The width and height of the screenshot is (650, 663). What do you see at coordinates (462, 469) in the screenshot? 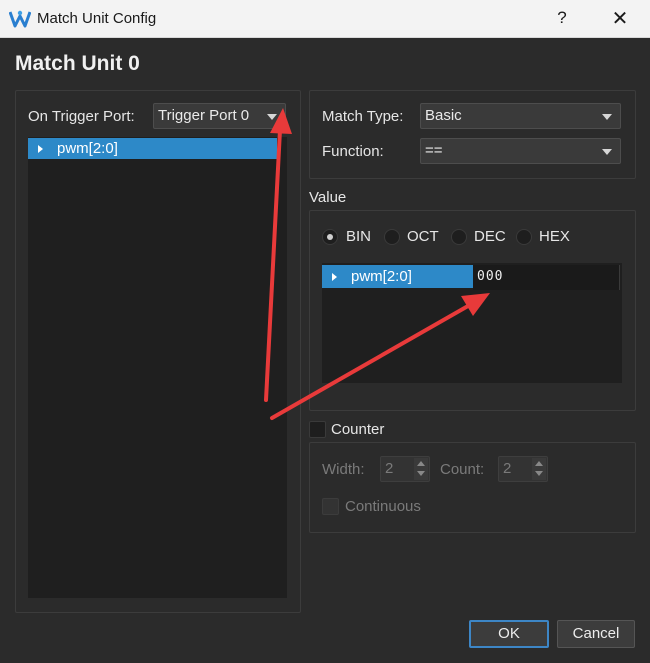
I see `count-label: Count:` at bounding box center [462, 469].